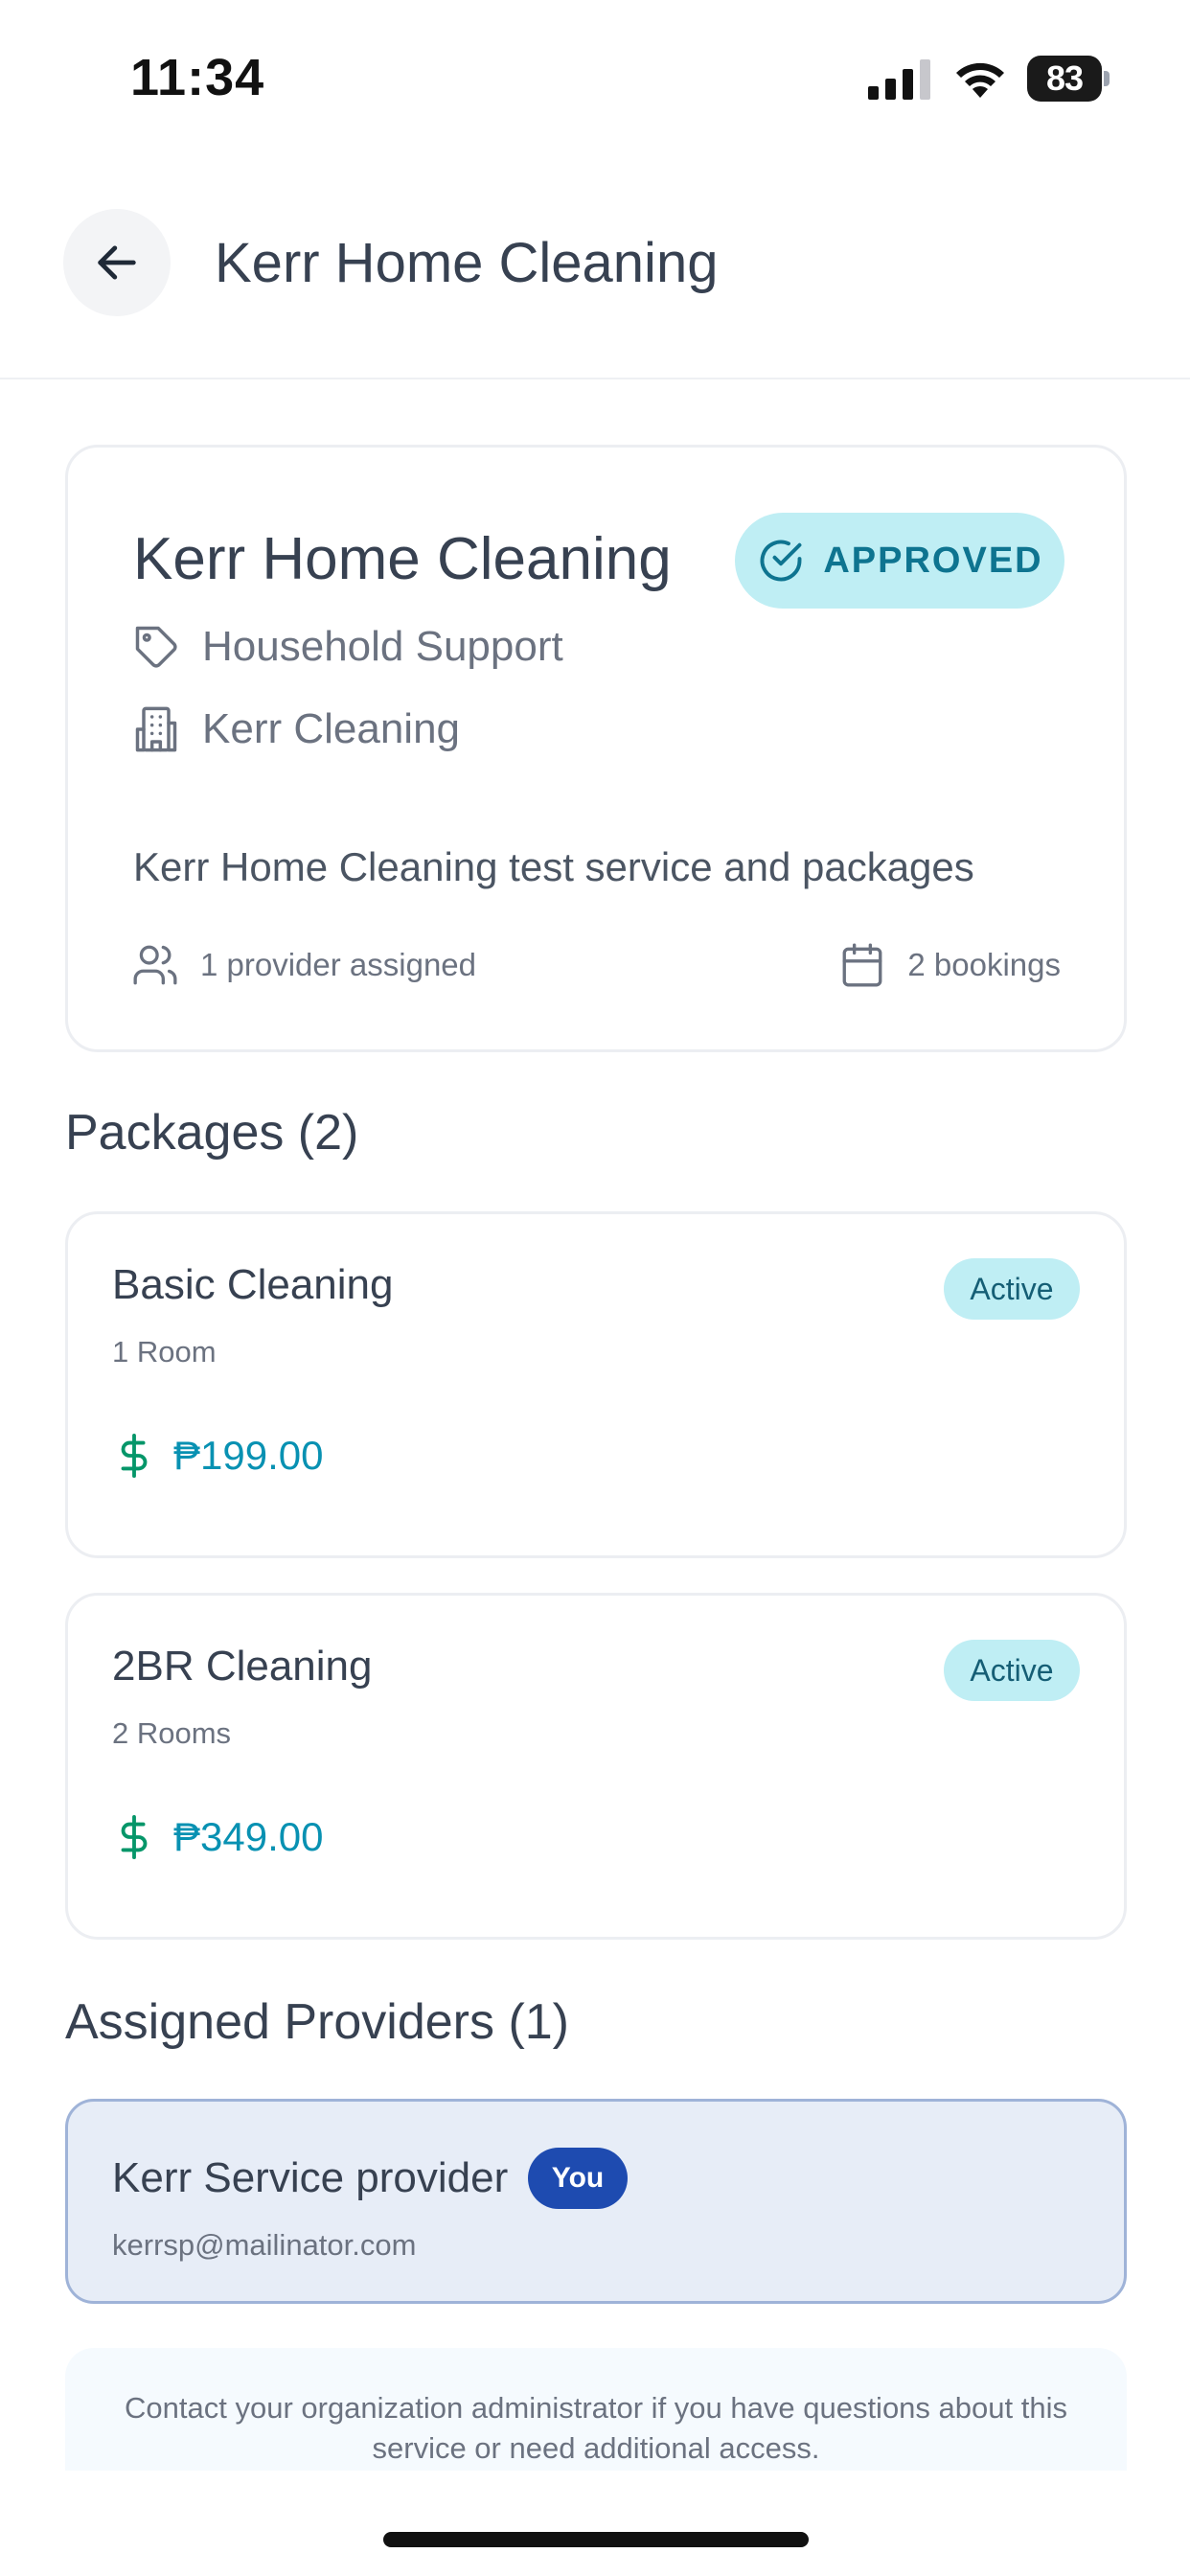 This screenshot has height=2576, width=1190. What do you see at coordinates (1107, 78) in the screenshot?
I see `battery-cap` at bounding box center [1107, 78].